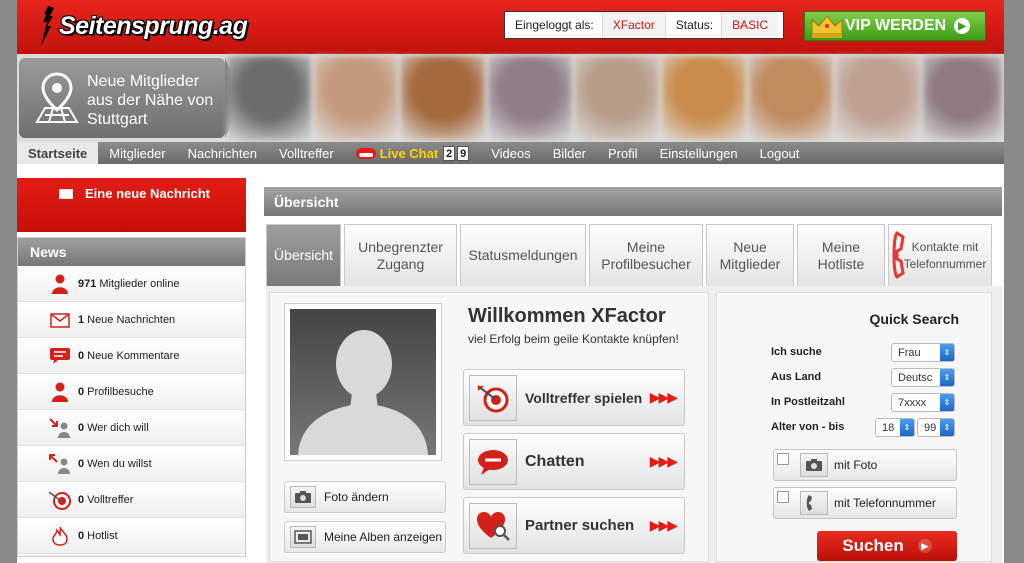 The image size is (1024, 563). Describe the element at coordinates (796, 377) in the screenshot. I see `country-label: Aus Land` at that location.